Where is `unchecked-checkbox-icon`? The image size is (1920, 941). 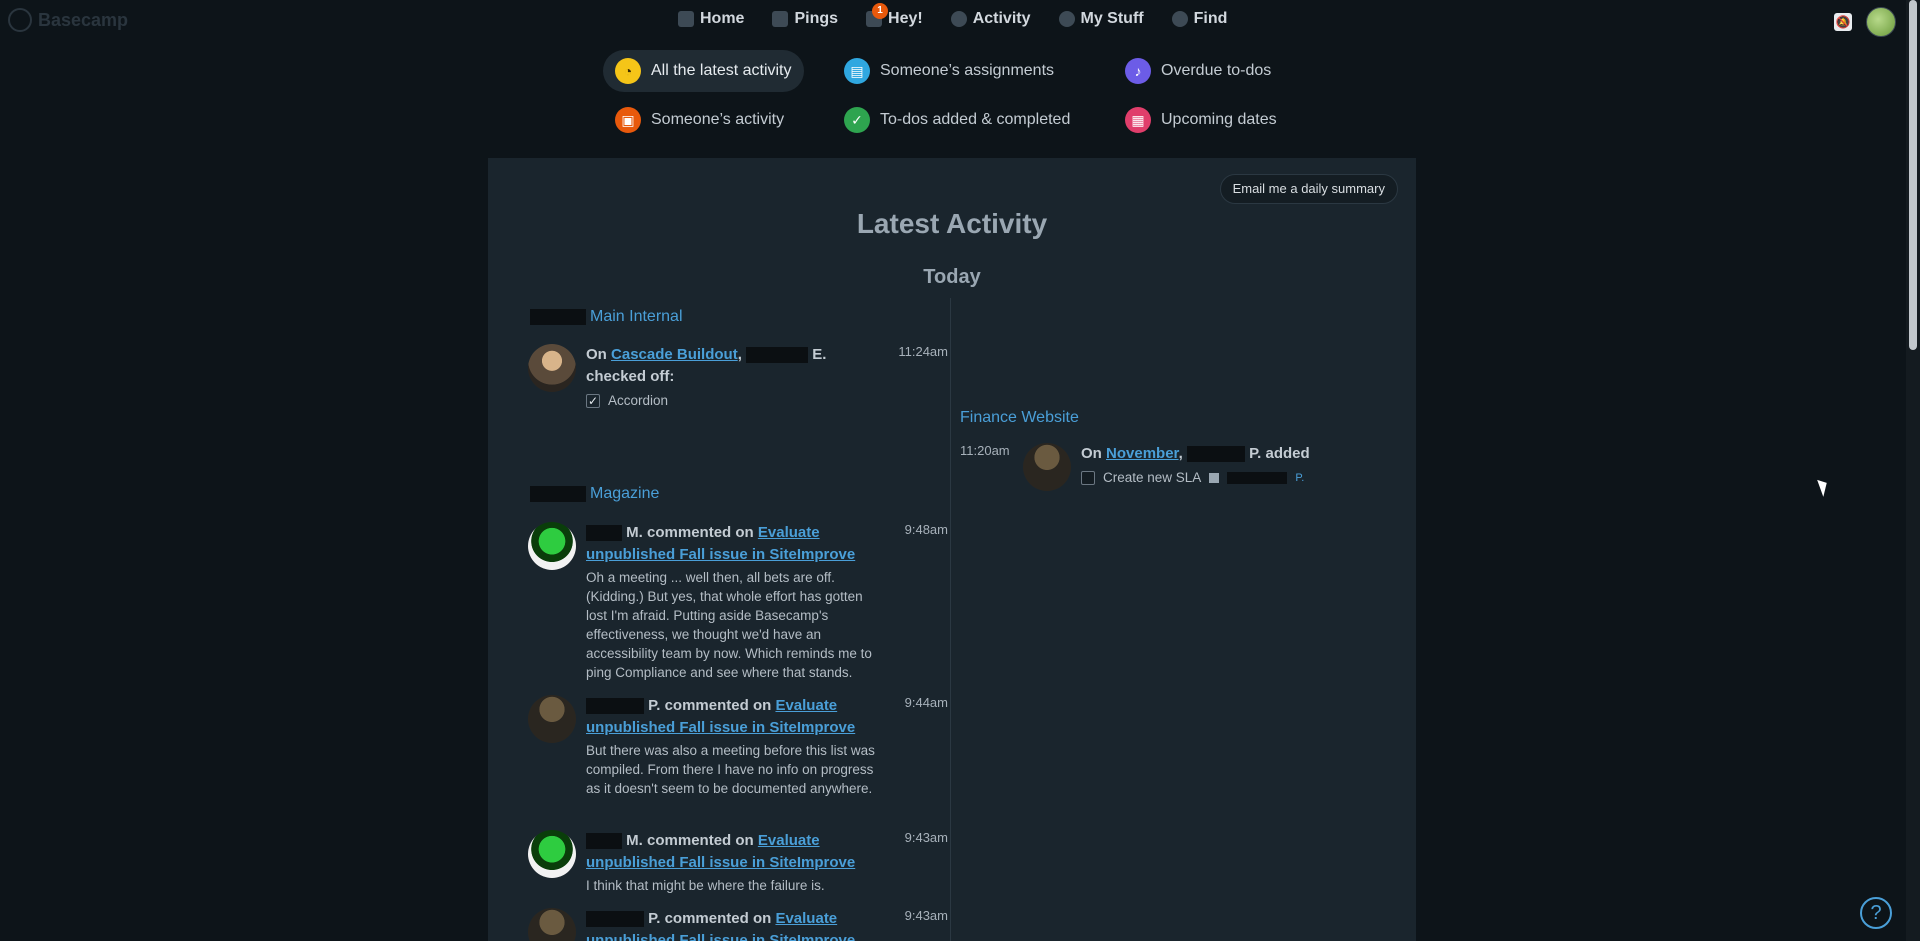 unchecked-checkbox-icon is located at coordinates (1088, 478).